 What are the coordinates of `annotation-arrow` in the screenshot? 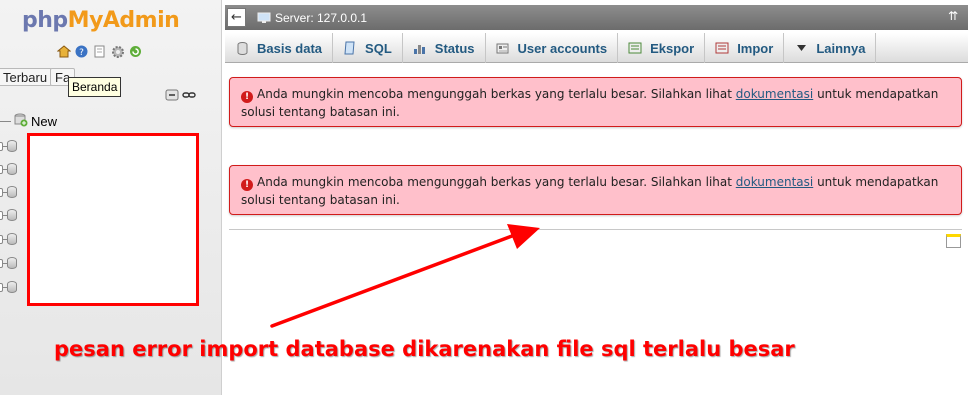 It's located at (405, 276).